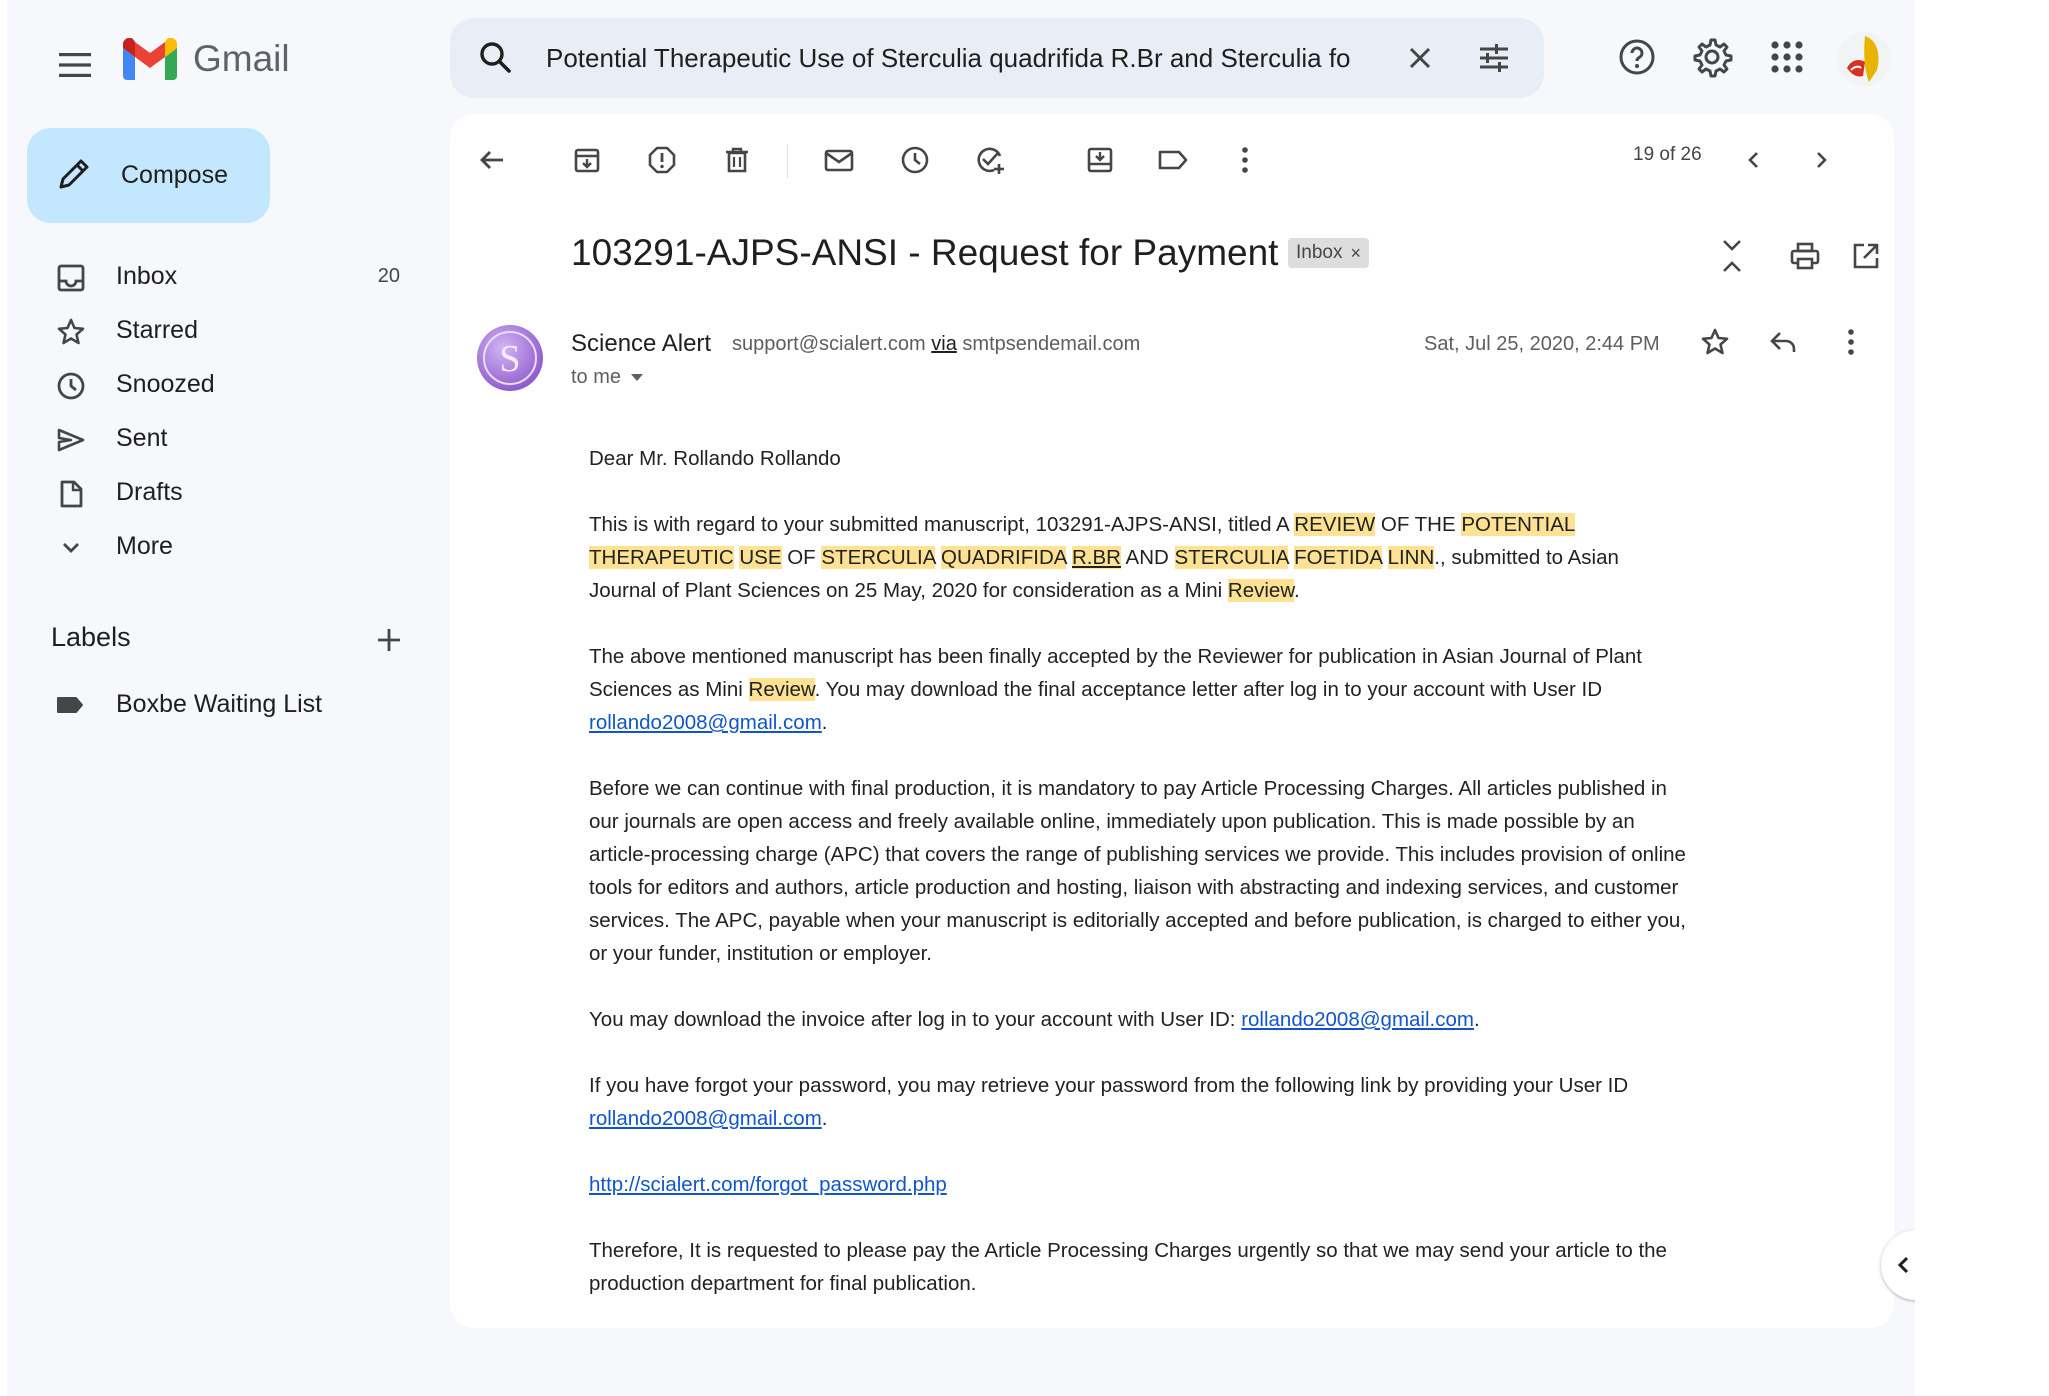  I want to click on star-message-icon, so click(1715, 342).